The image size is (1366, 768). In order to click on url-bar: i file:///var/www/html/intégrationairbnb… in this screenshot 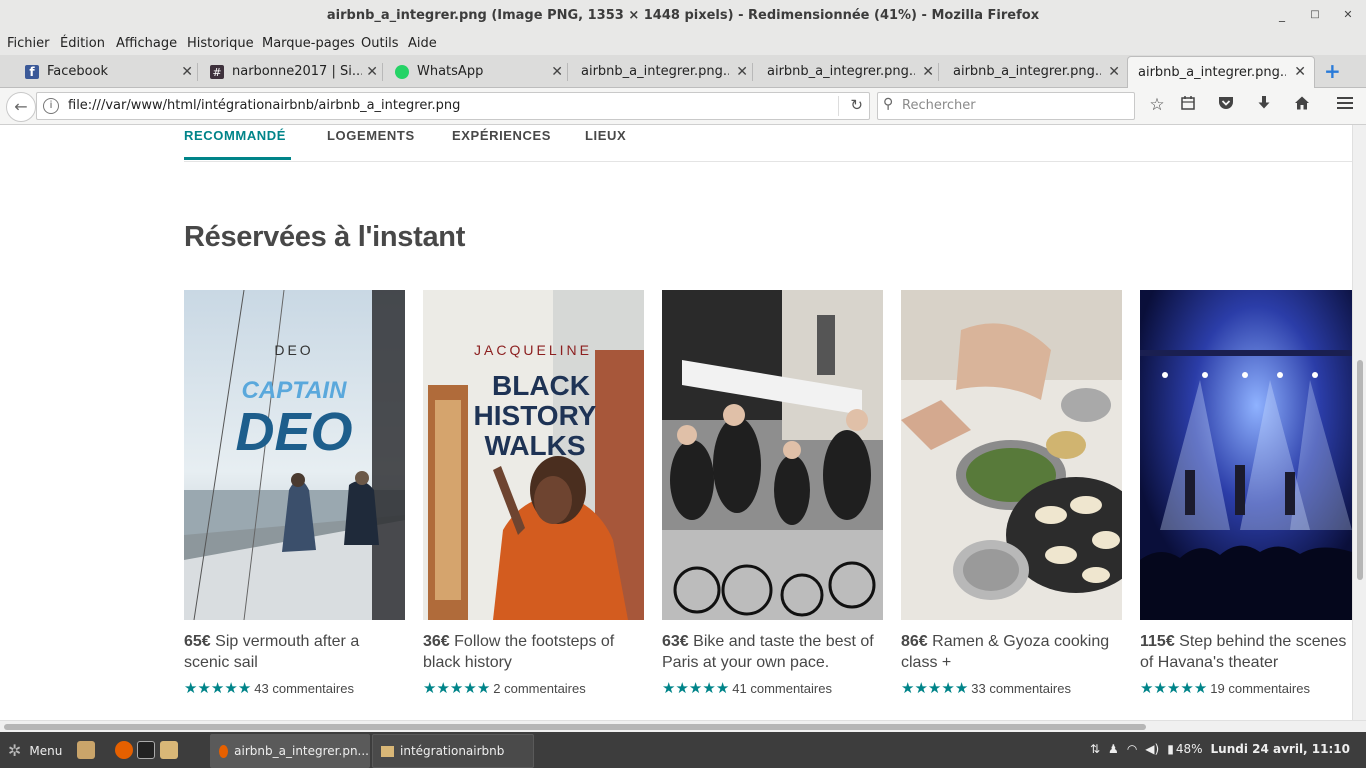, I will do `click(453, 106)`.